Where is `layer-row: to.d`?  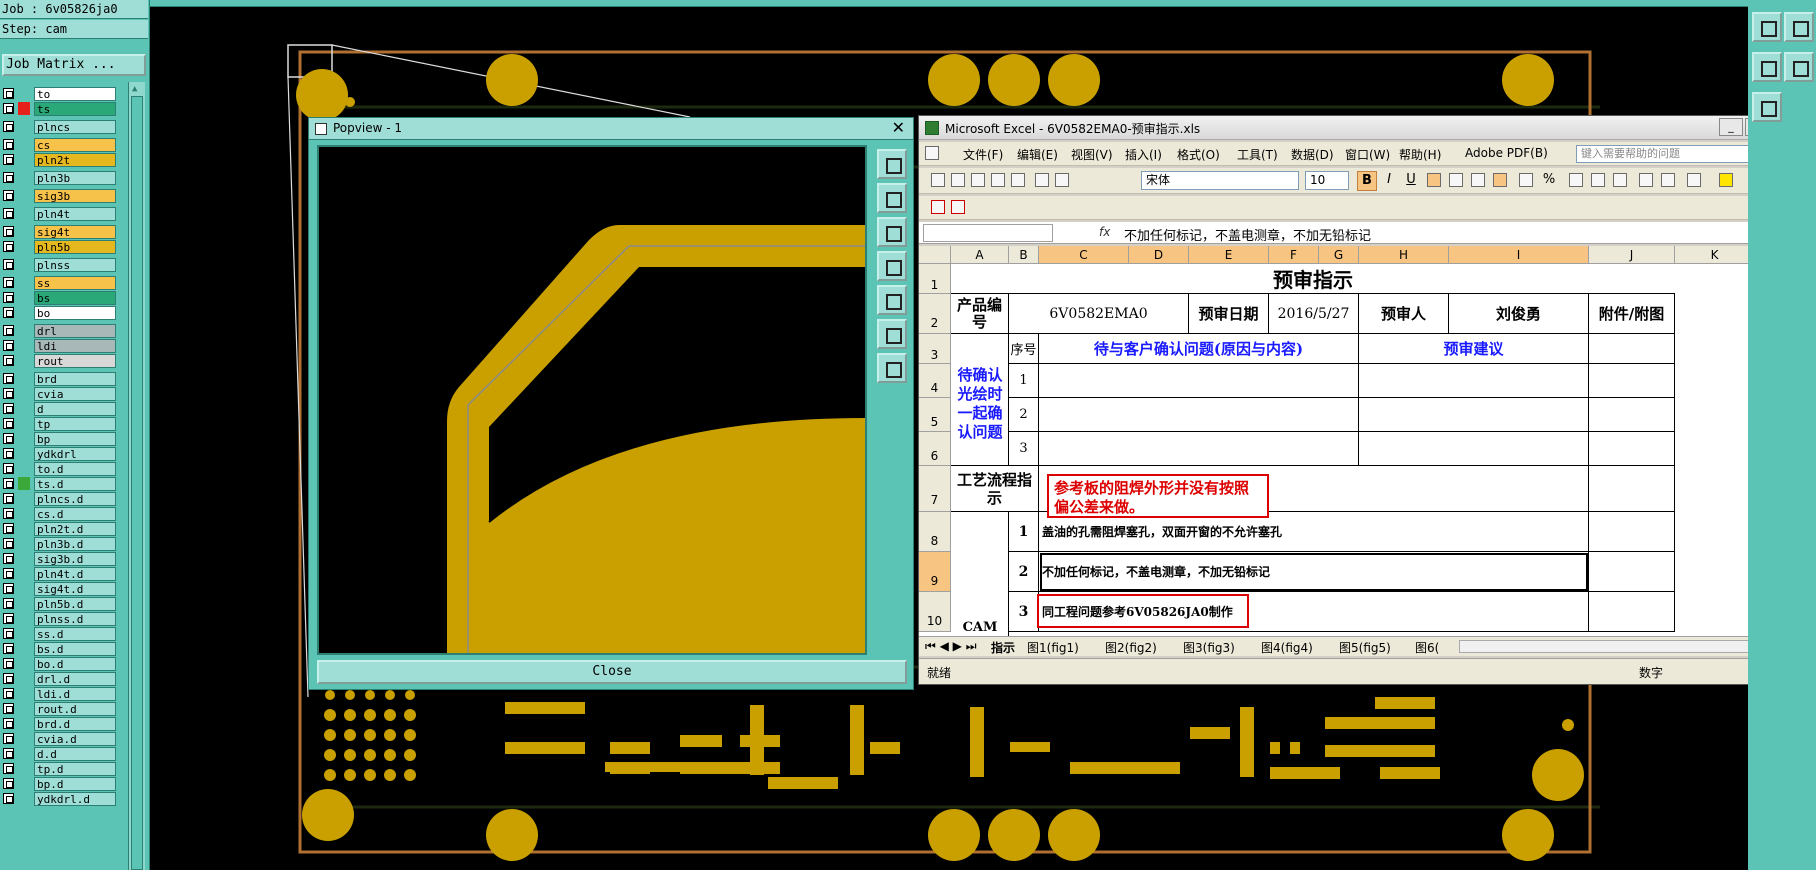 layer-row: to.d is located at coordinates (59, 468).